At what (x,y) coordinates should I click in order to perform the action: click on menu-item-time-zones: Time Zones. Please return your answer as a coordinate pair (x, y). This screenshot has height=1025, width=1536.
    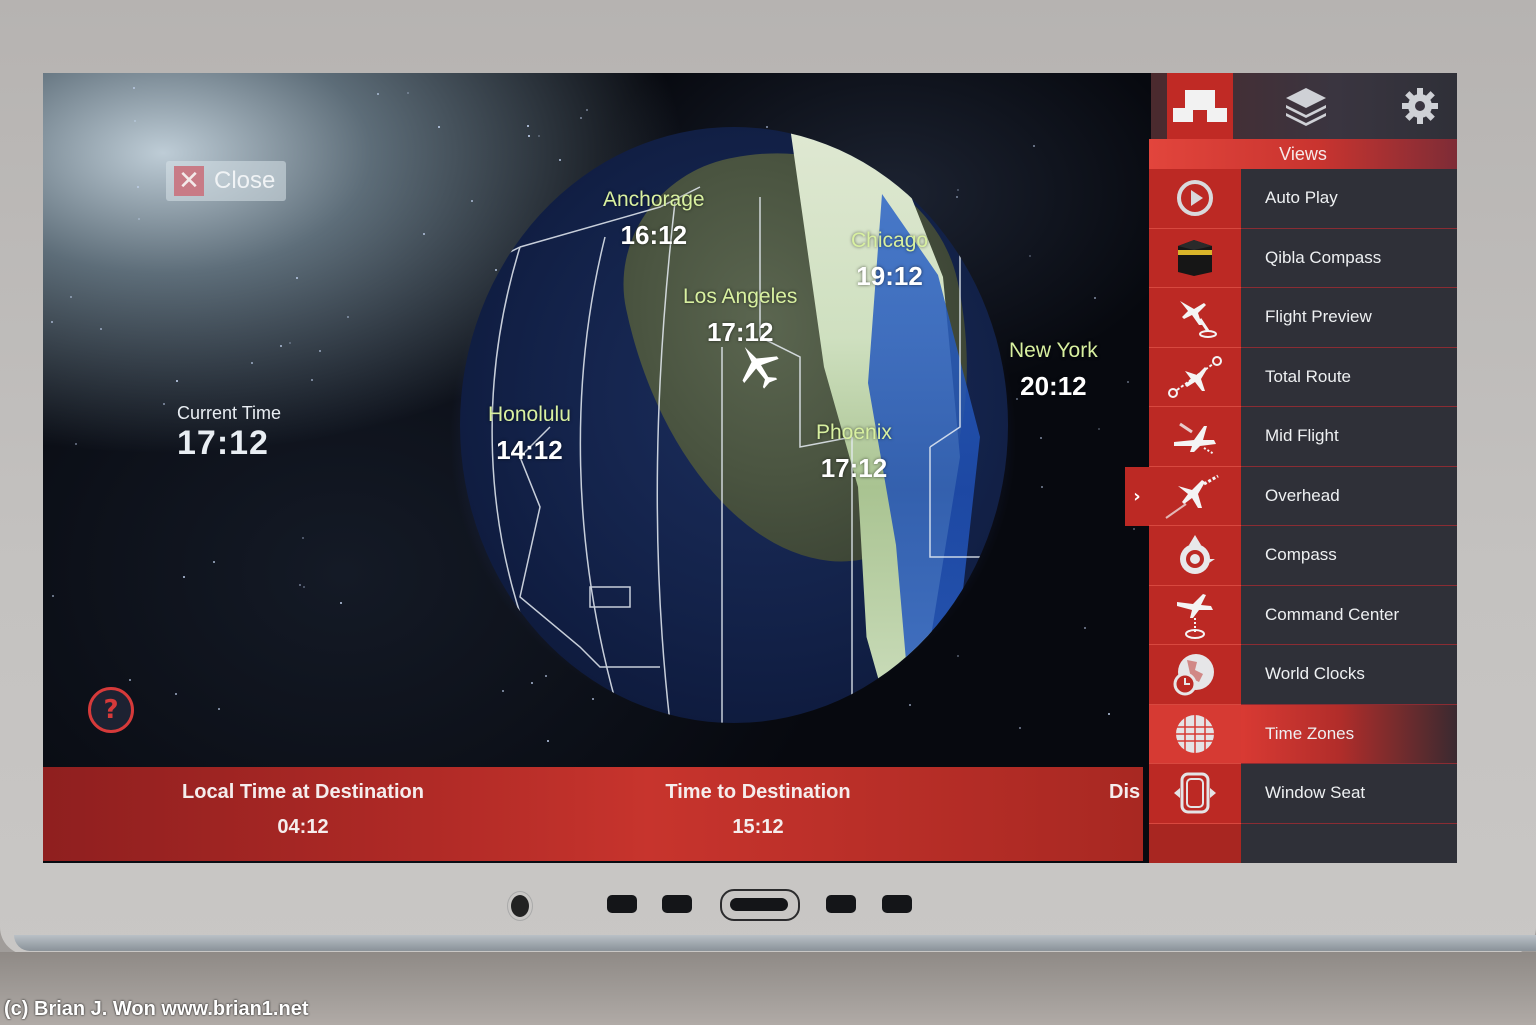
    Looking at the image, I should click on (1300, 734).